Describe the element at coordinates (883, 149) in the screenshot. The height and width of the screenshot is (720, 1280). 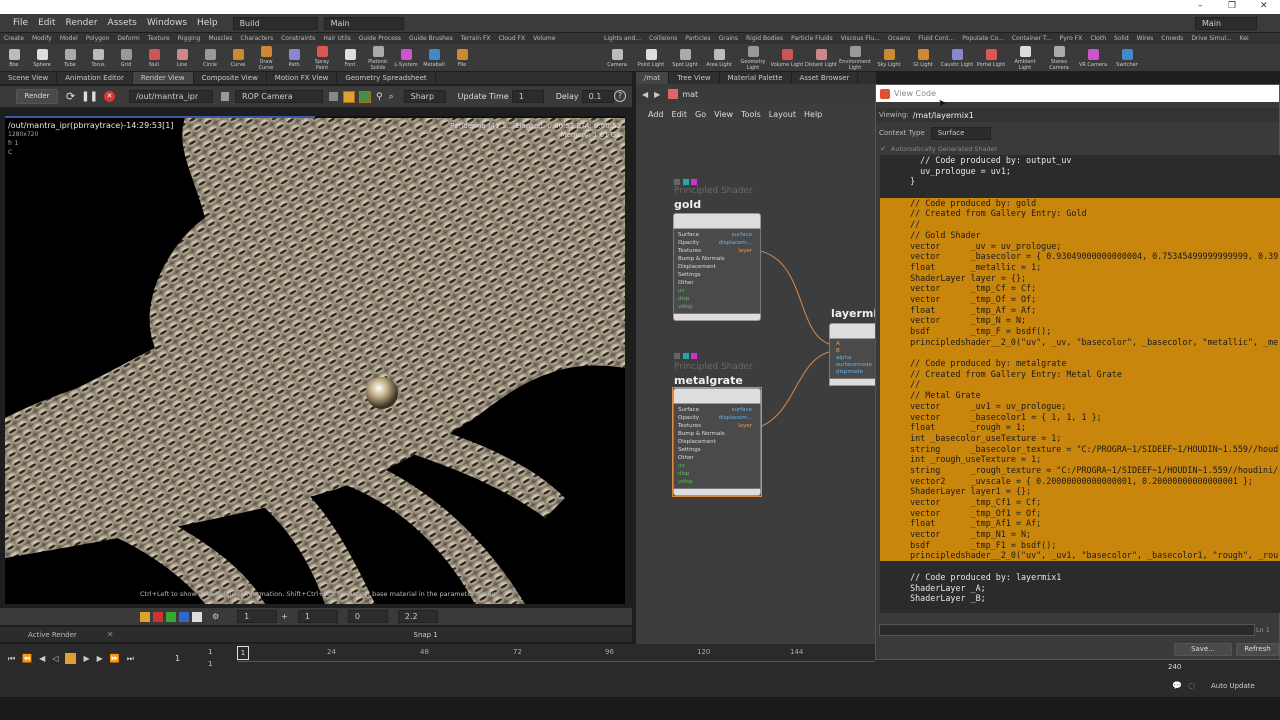
I see `check-icon: ✔` at that location.